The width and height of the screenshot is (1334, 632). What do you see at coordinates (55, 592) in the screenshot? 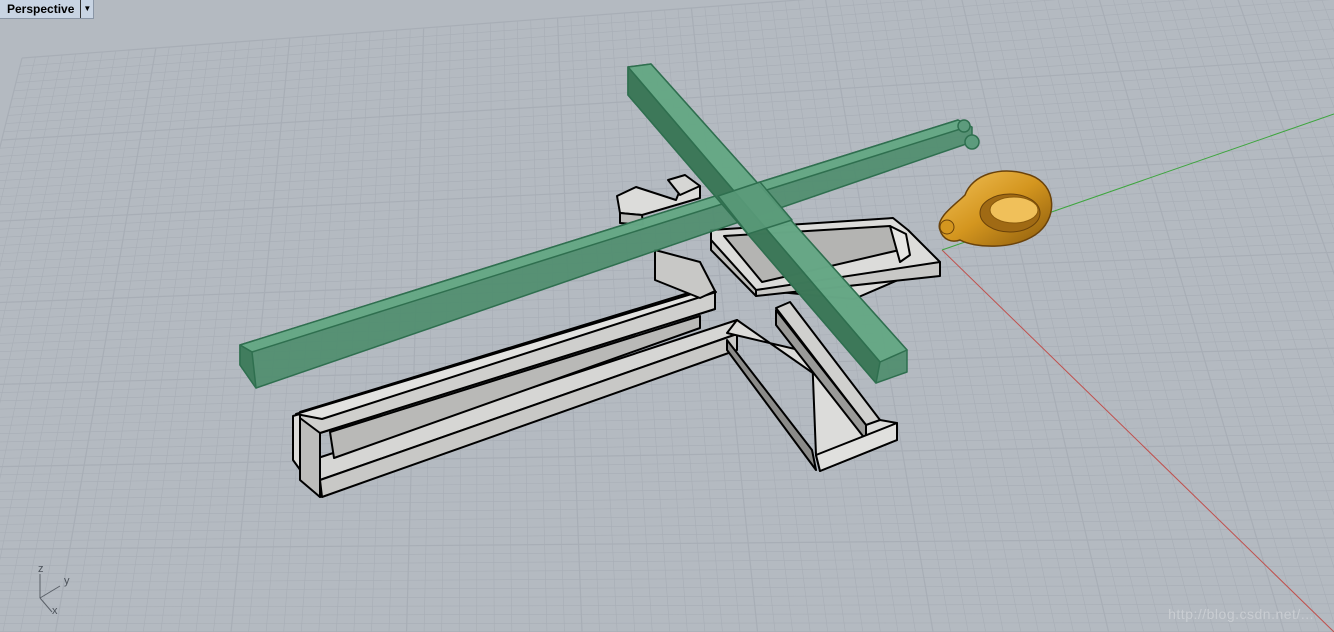
I see `world-axes-icon: z y x` at bounding box center [55, 592].